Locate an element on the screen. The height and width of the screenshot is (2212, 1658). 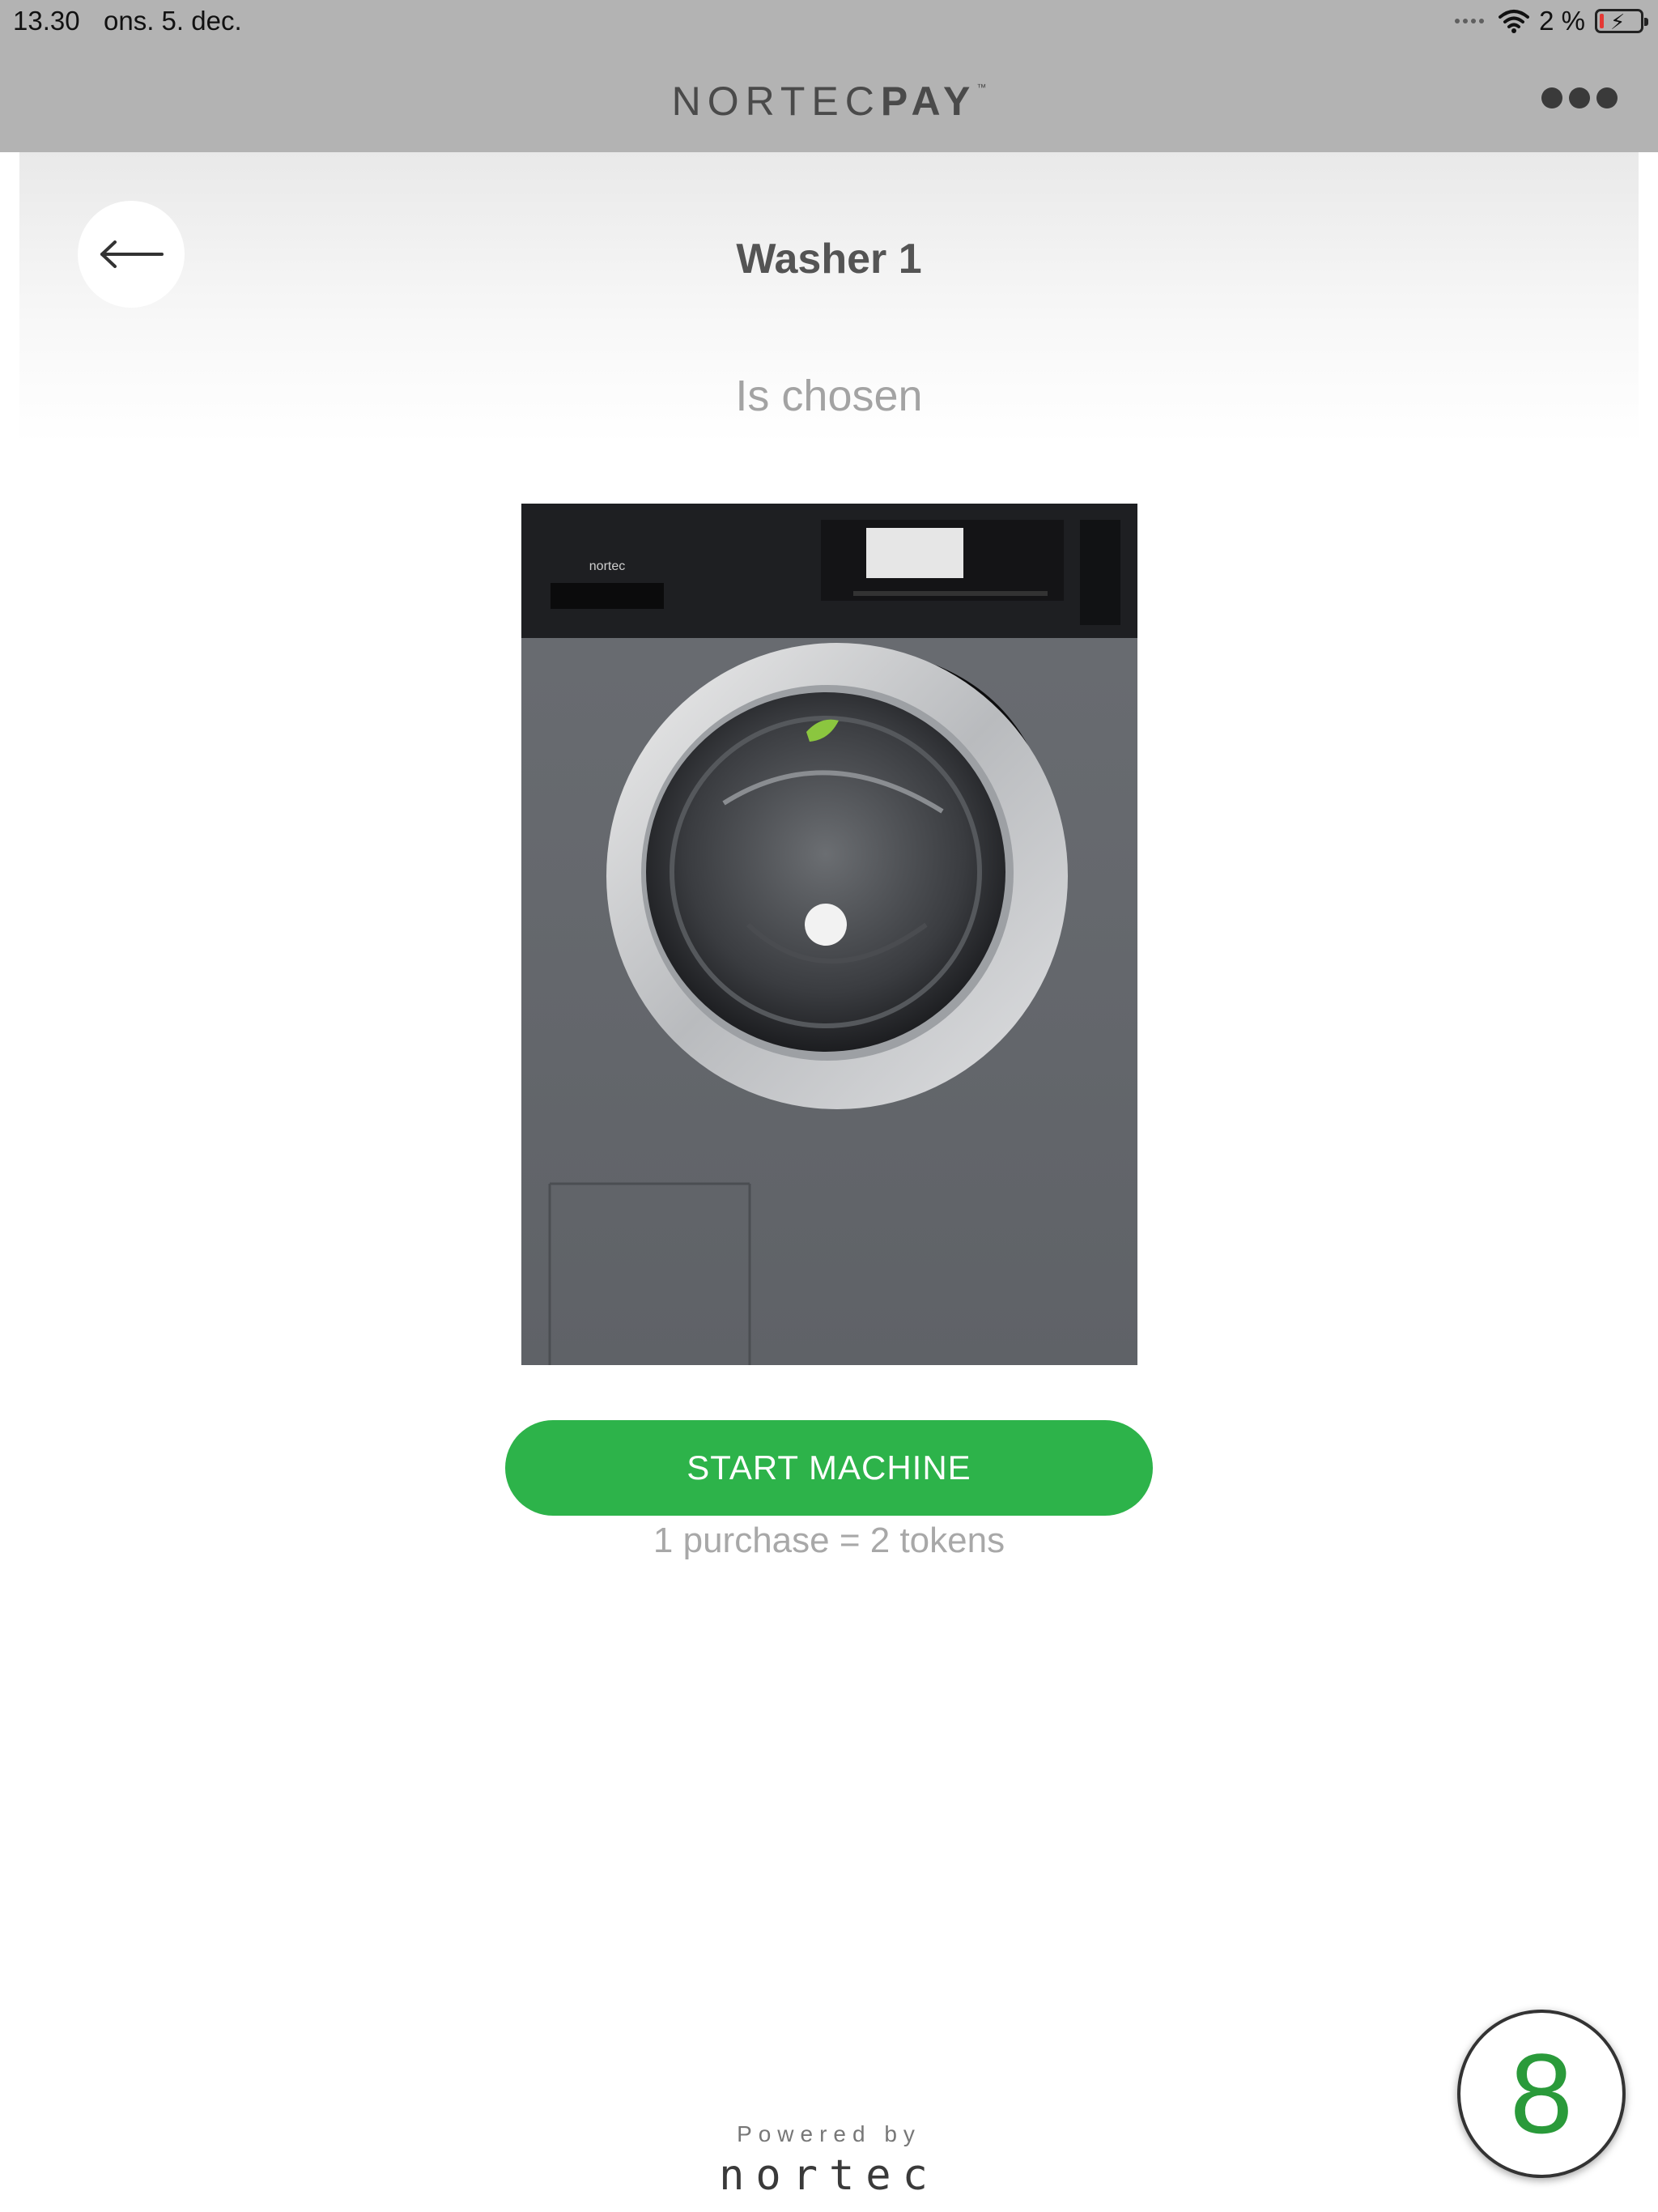
start-machine-button: START MACHINE is located at coordinates (829, 1468).